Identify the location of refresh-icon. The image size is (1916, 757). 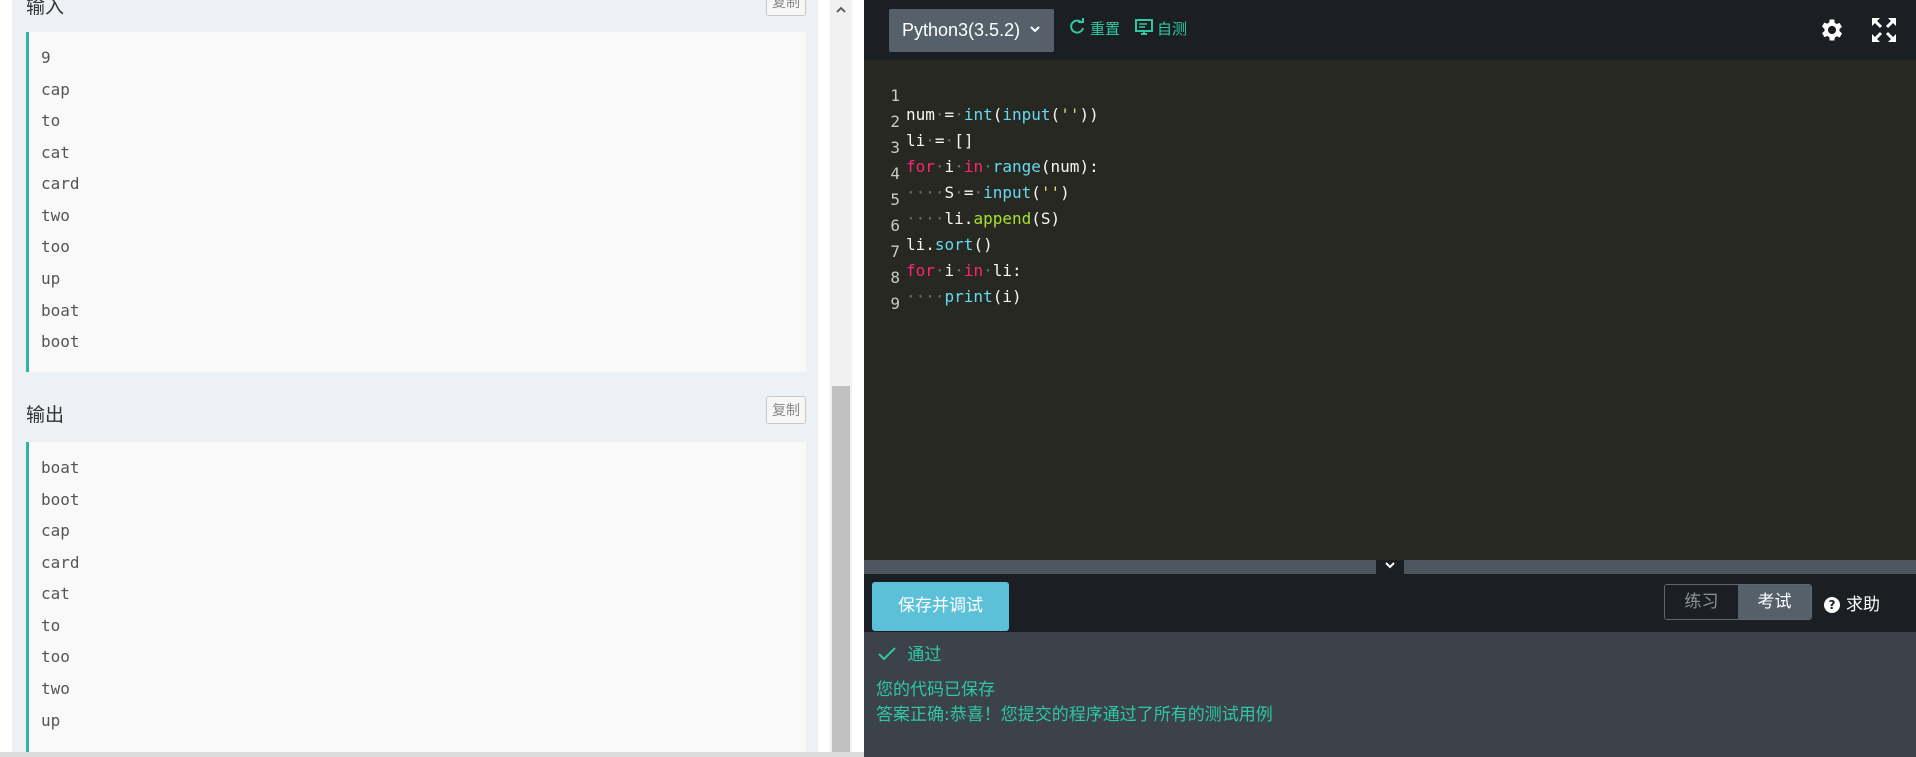
(1077, 29).